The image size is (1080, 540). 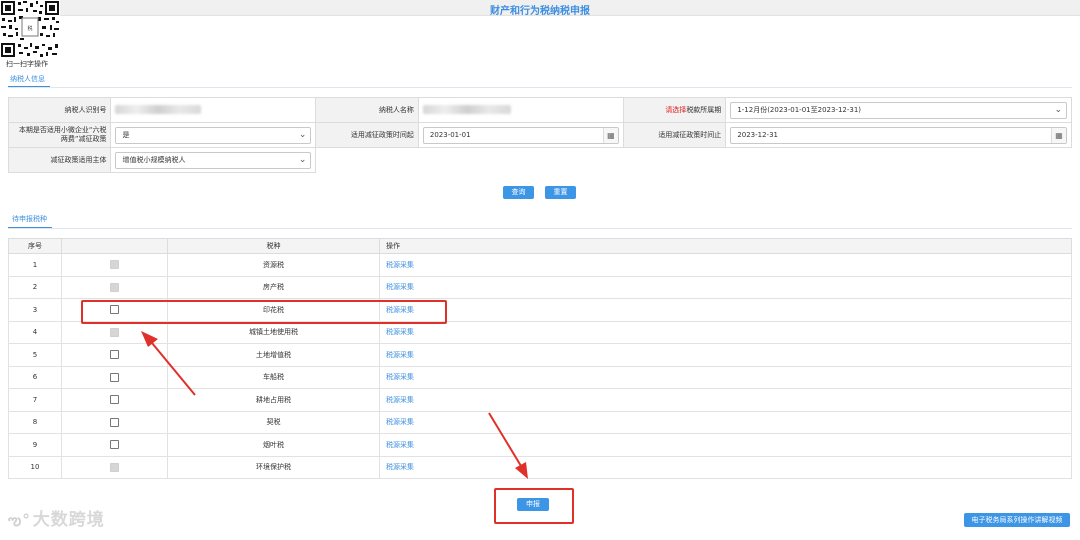 I want to click on submit-button: 申报, so click(x=533, y=504).